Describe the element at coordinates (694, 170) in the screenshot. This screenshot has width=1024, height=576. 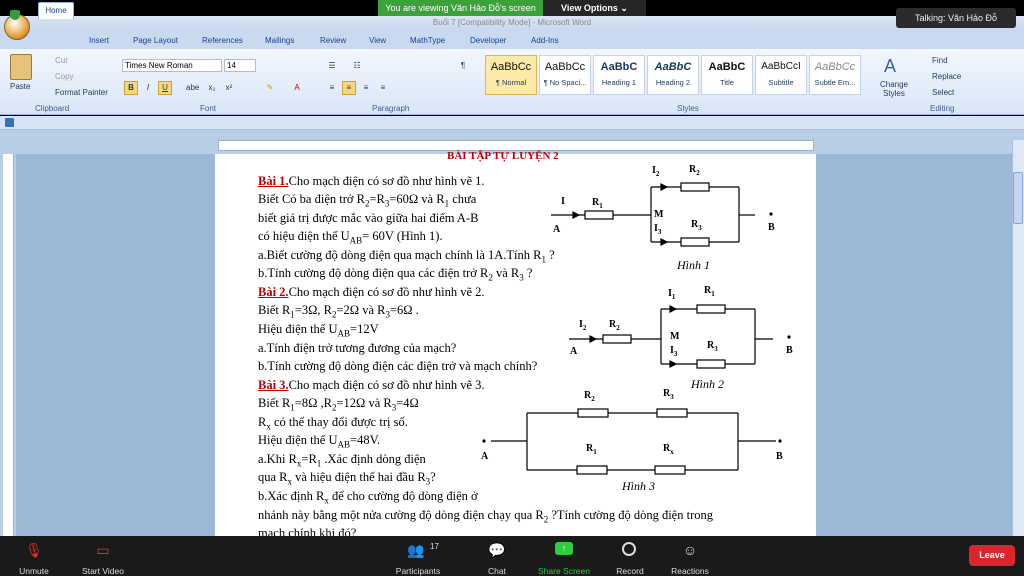
I see `label-r2-fig1: R2` at that location.